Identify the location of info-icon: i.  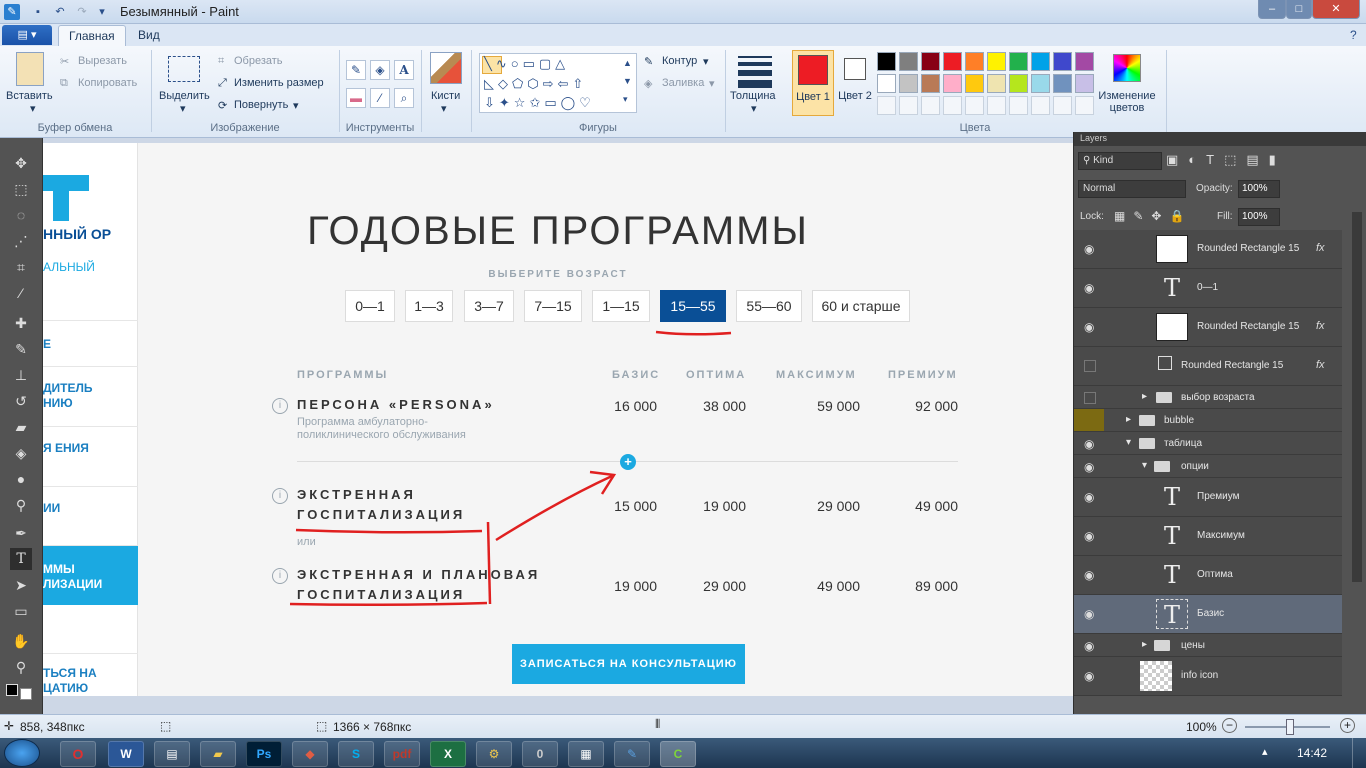
(280, 576).